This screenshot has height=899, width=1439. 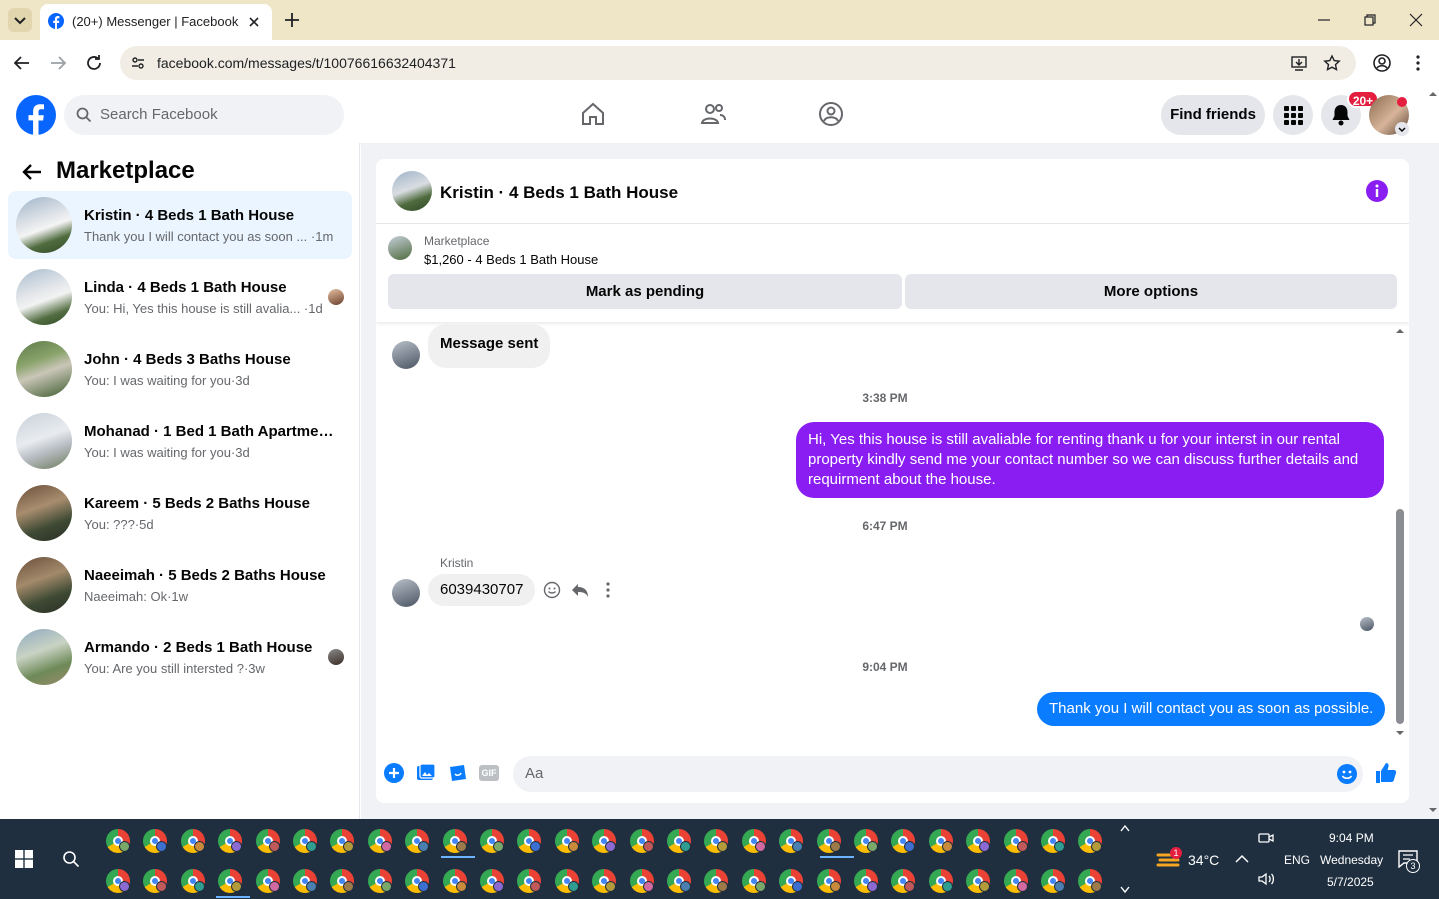 I want to click on taskbar-scroll-up-icon, so click(x=1125, y=828).